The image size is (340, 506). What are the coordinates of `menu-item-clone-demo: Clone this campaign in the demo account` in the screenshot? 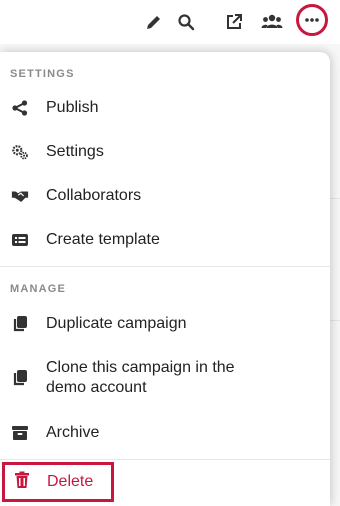 It's located at (165, 378).